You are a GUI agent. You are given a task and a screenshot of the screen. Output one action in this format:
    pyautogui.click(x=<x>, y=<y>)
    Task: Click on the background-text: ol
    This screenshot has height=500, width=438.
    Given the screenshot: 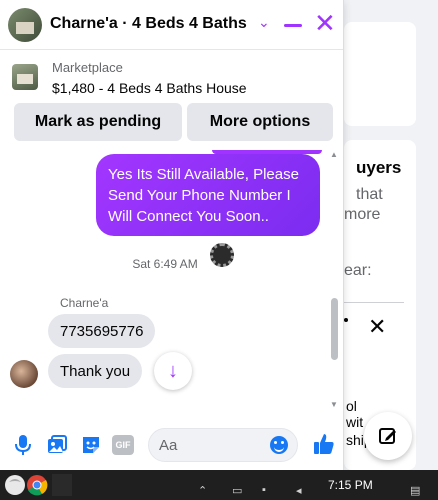 What is the action you would take?
    pyautogui.click(x=351, y=406)
    